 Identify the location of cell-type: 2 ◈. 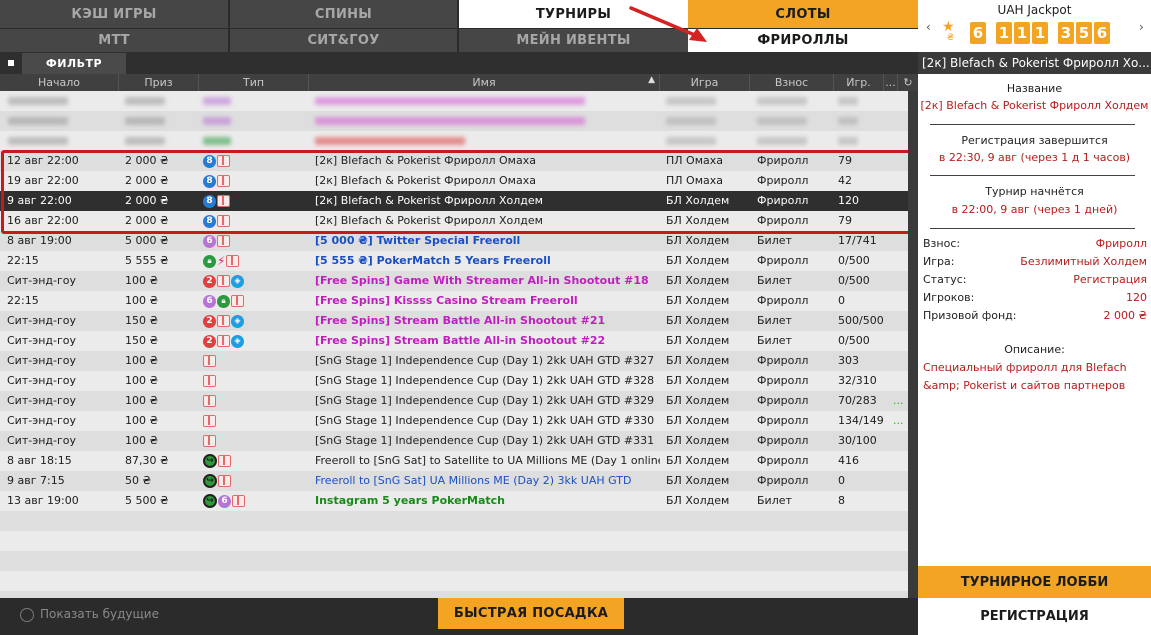
(255, 321).